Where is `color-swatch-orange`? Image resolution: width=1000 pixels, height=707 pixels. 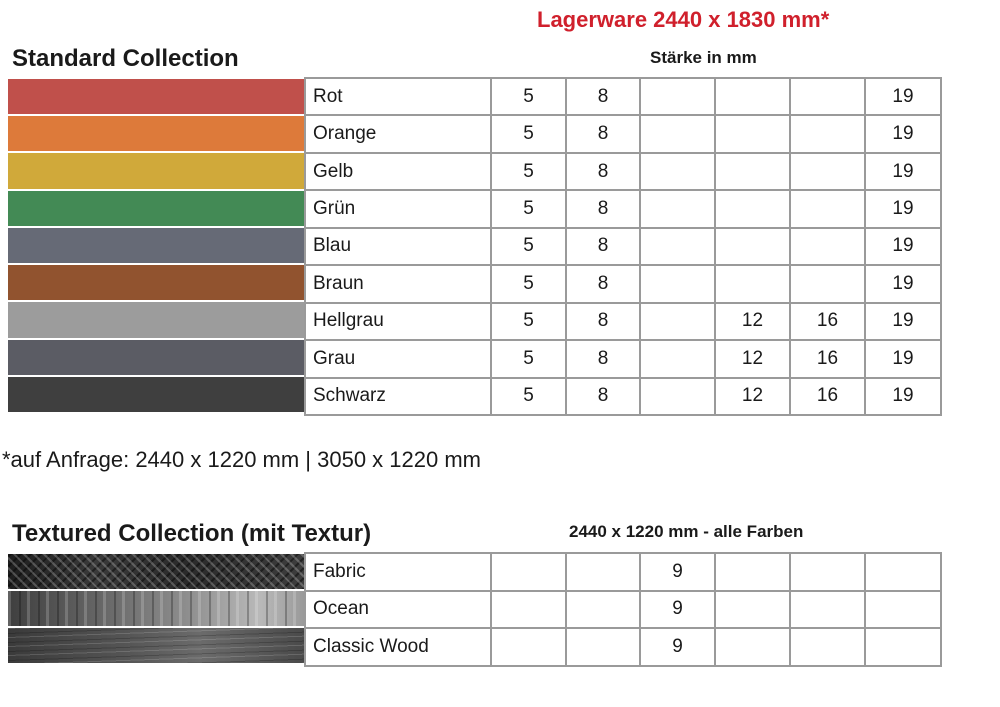 color-swatch-orange is located at coordinates (156, 135).